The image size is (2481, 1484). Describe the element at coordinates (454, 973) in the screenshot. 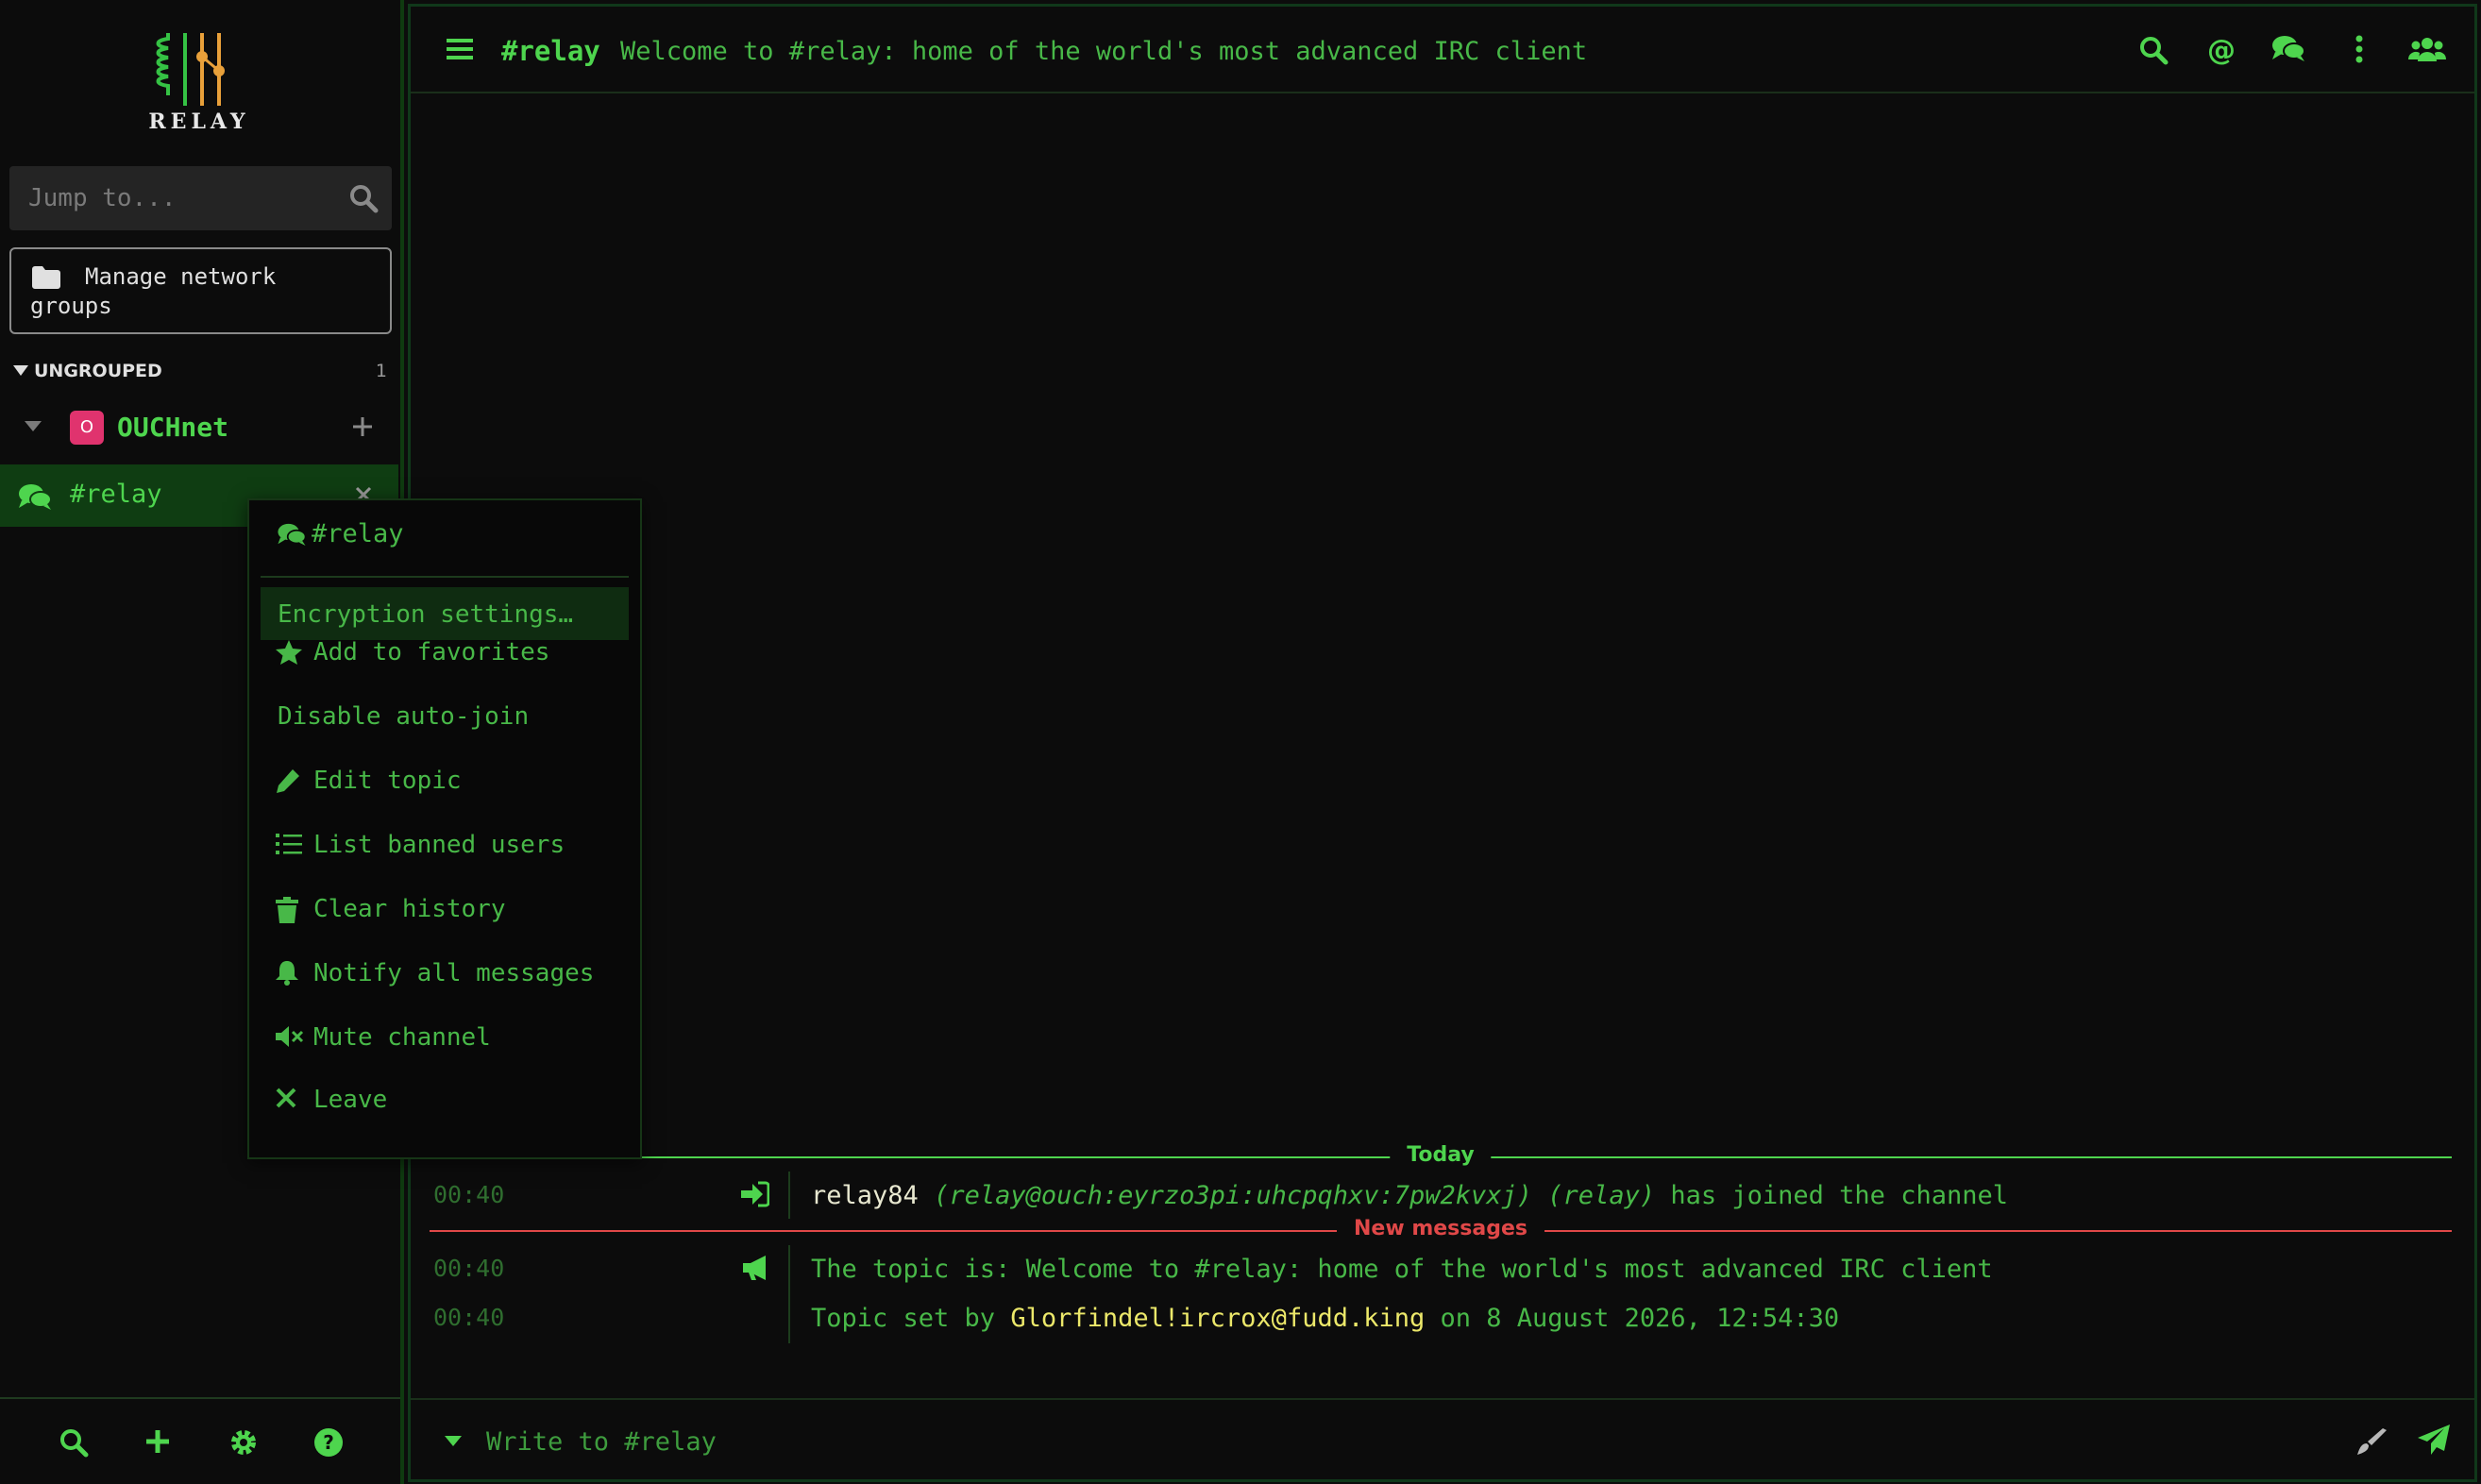

I see `menu-item-label: Notify all messages` at that location.